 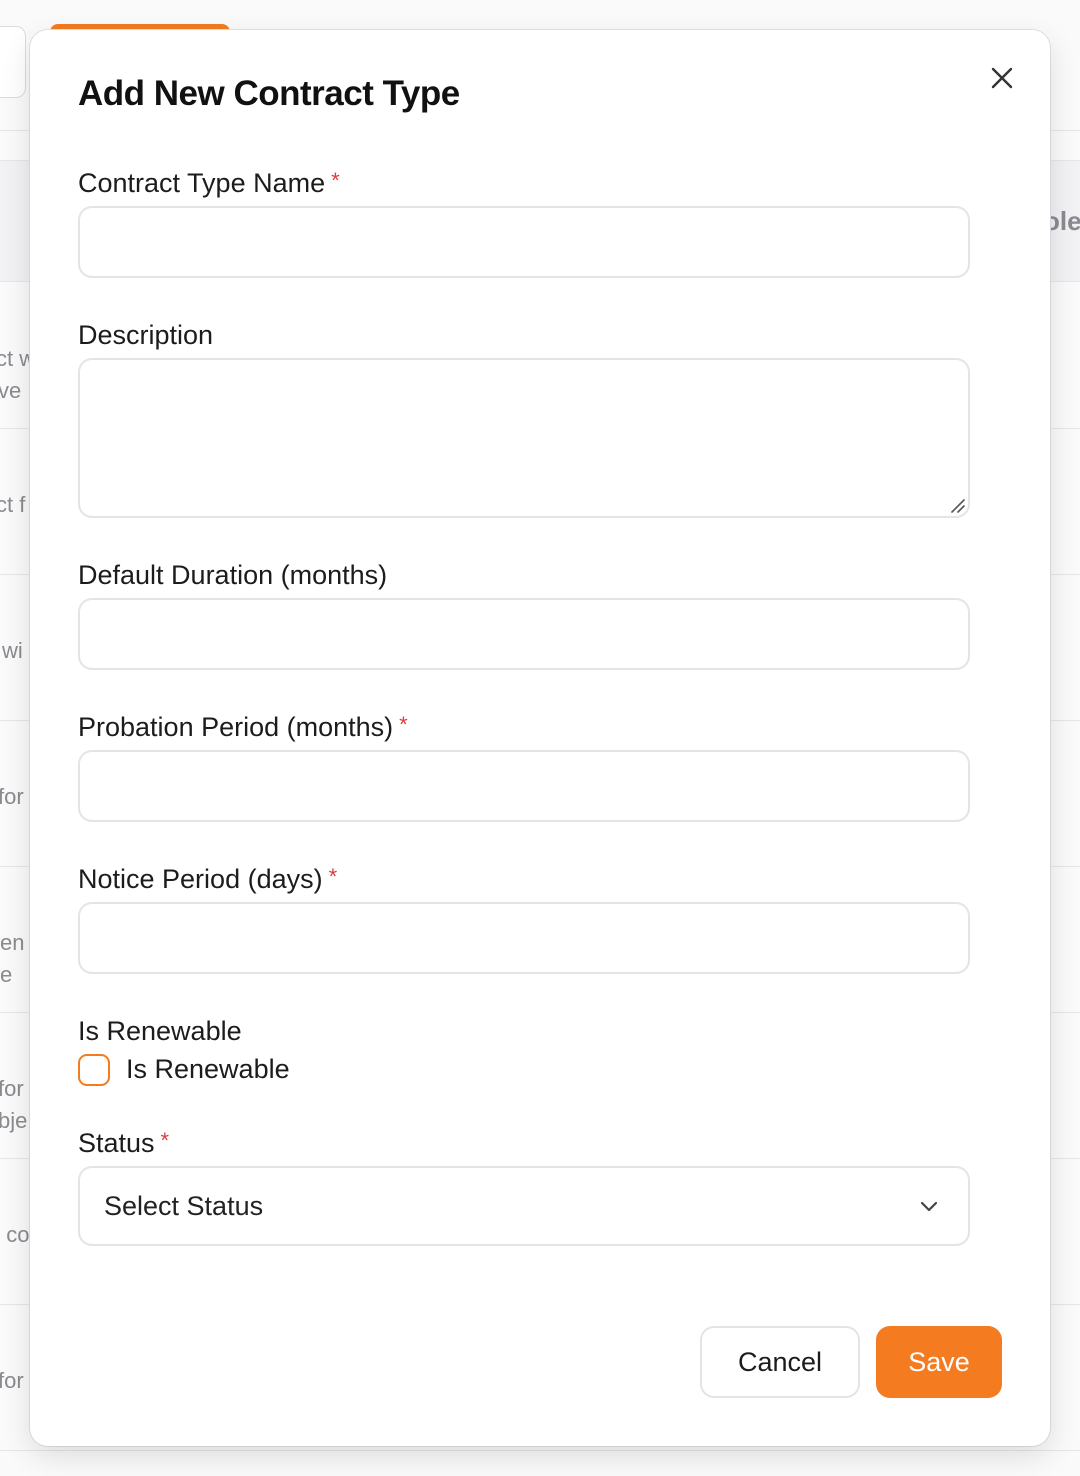 I want to click on close-button, so click(x=1002, y=78).